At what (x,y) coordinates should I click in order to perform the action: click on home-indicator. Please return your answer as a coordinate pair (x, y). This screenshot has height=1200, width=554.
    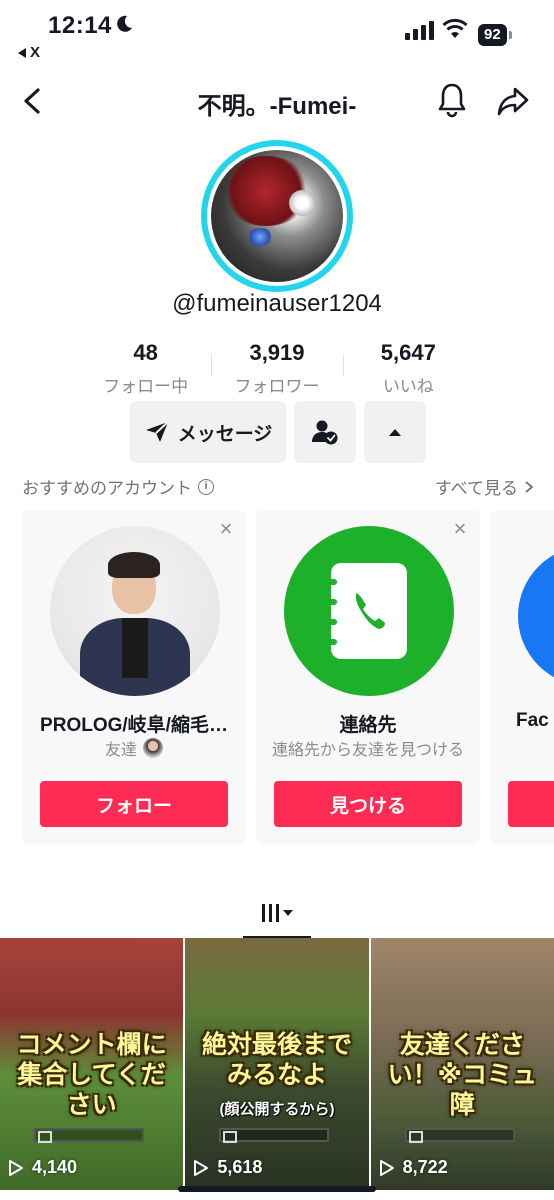
    Looking at the image, I should click on (277, 1189).